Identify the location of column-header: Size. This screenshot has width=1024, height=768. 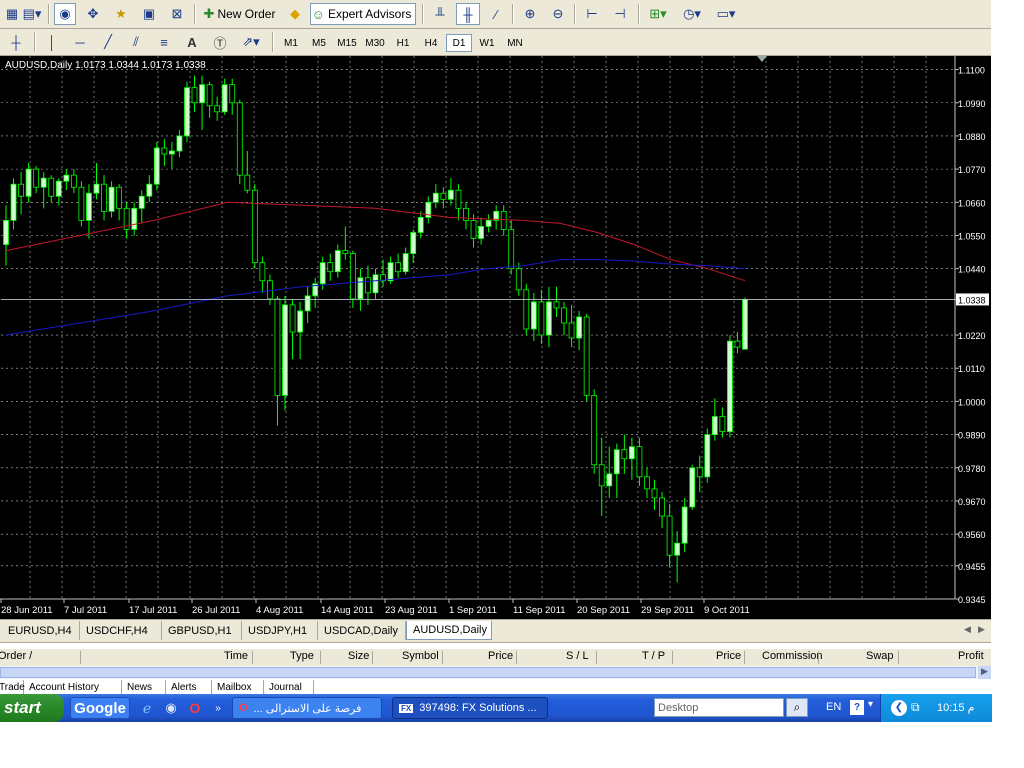
(358, 656).